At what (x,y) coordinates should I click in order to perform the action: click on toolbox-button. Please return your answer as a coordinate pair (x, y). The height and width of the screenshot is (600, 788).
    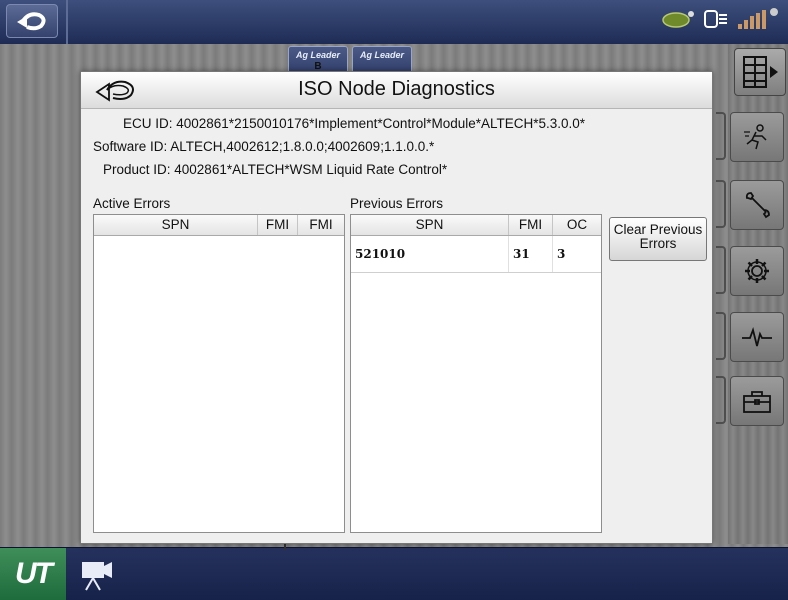
    Looking at the image, I should click on (757, 401).